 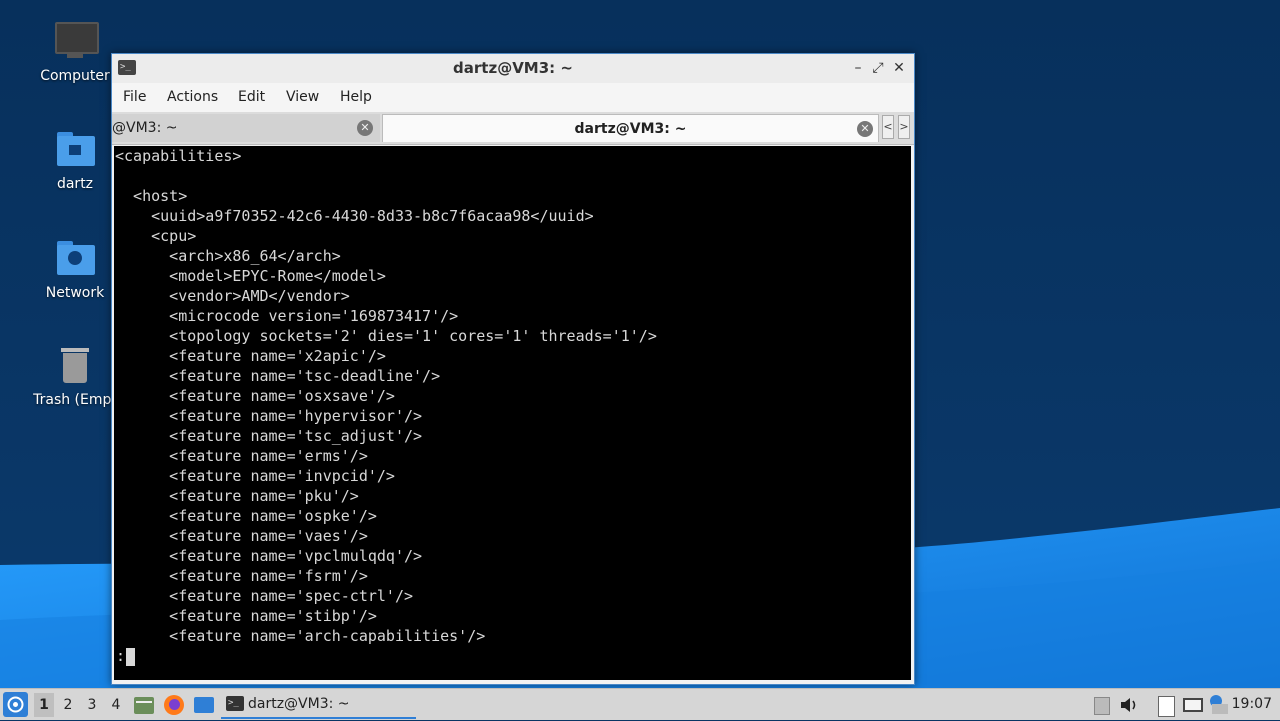 I want to click on terminal-line: <feature name='vpclmulqdq'/>, so click(x=269, y=556).